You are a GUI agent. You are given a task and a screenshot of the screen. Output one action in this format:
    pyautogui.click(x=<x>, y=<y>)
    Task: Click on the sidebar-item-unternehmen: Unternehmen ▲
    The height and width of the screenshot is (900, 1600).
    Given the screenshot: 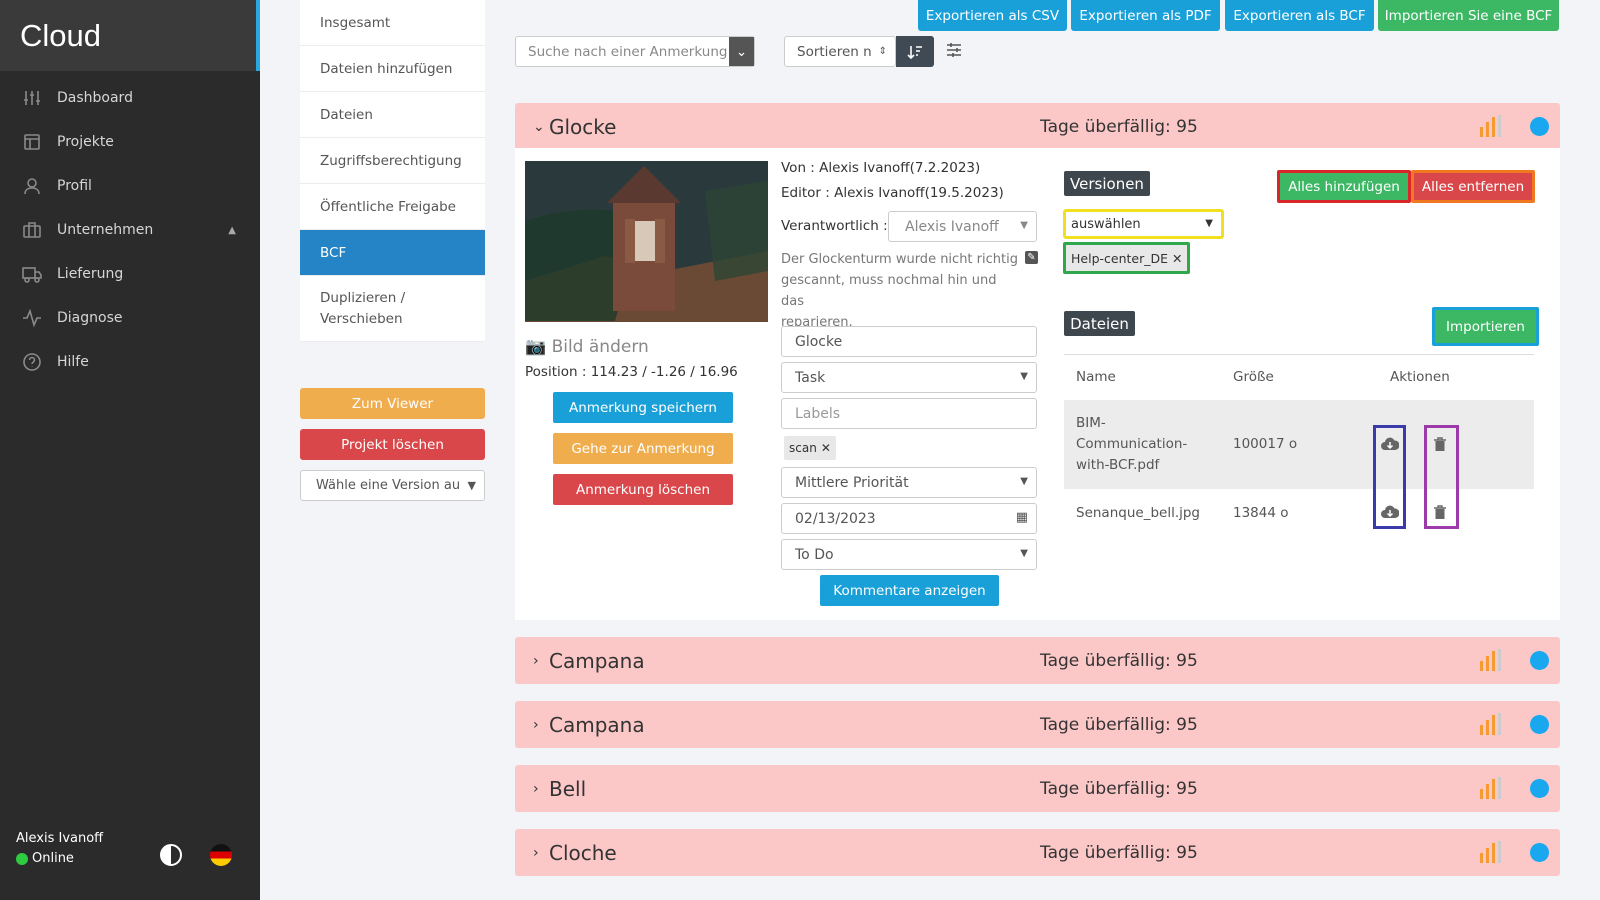 What is the action you would take?
    pyautogui.click(x=130, y=230)
    